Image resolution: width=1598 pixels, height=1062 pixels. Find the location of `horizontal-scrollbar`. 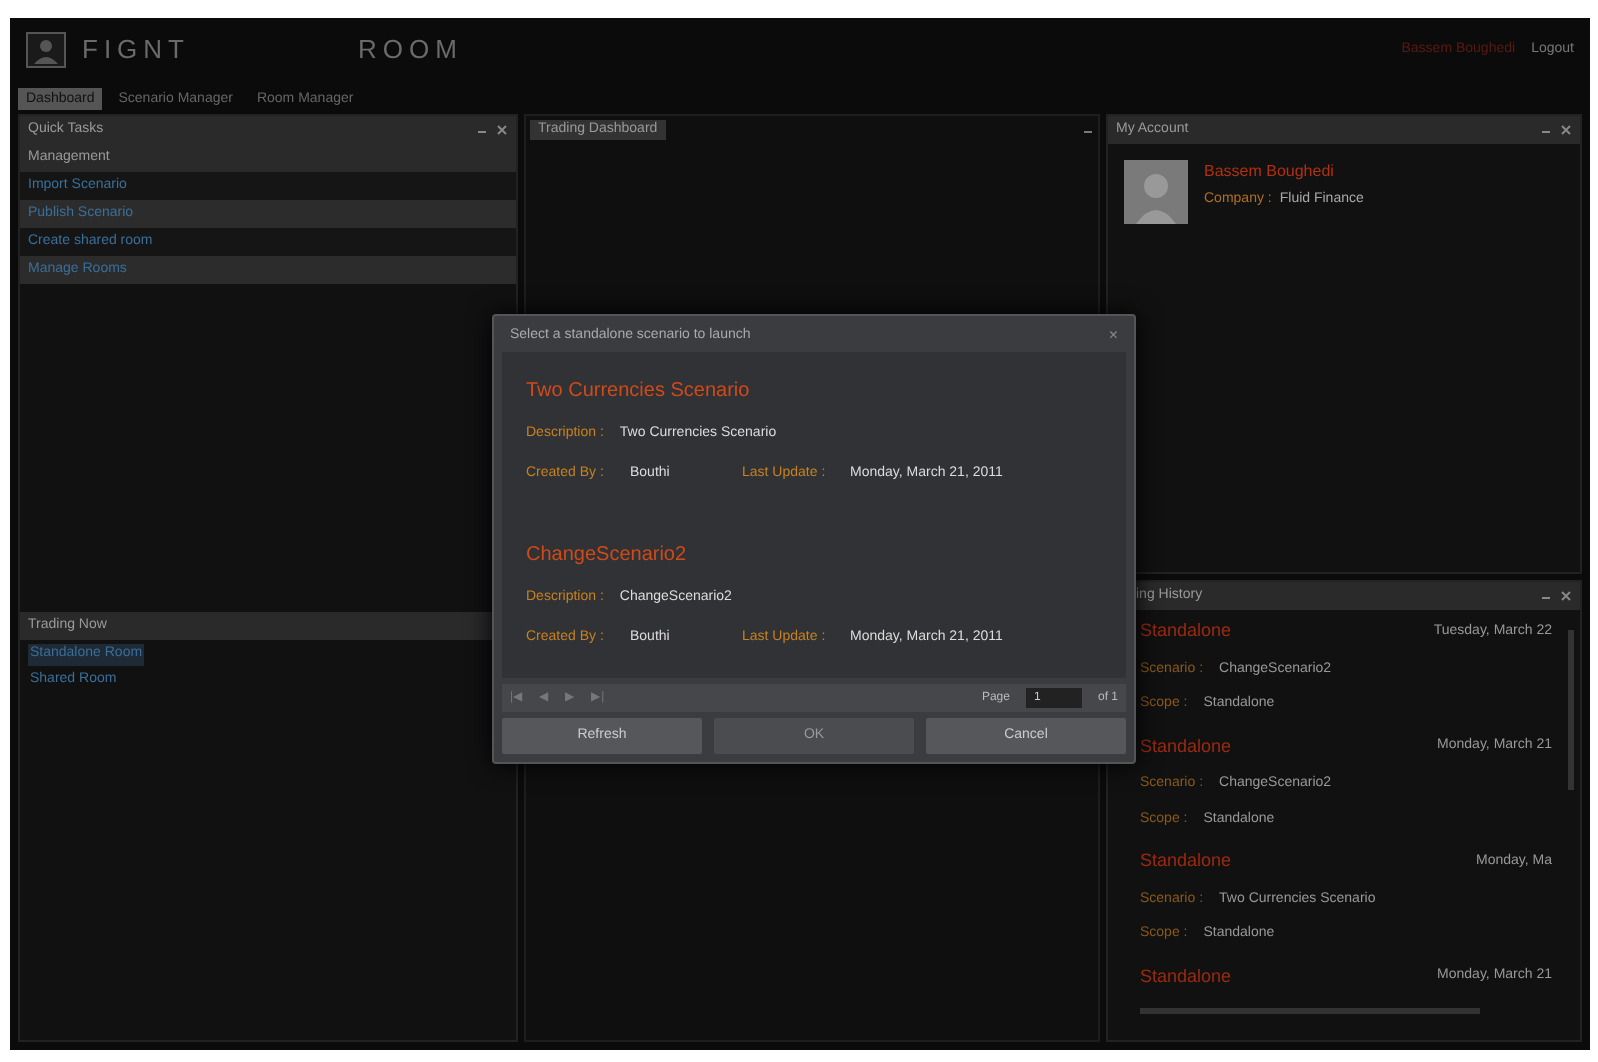

horizontal-scrollbar is located at coordinates (1310, 1011).